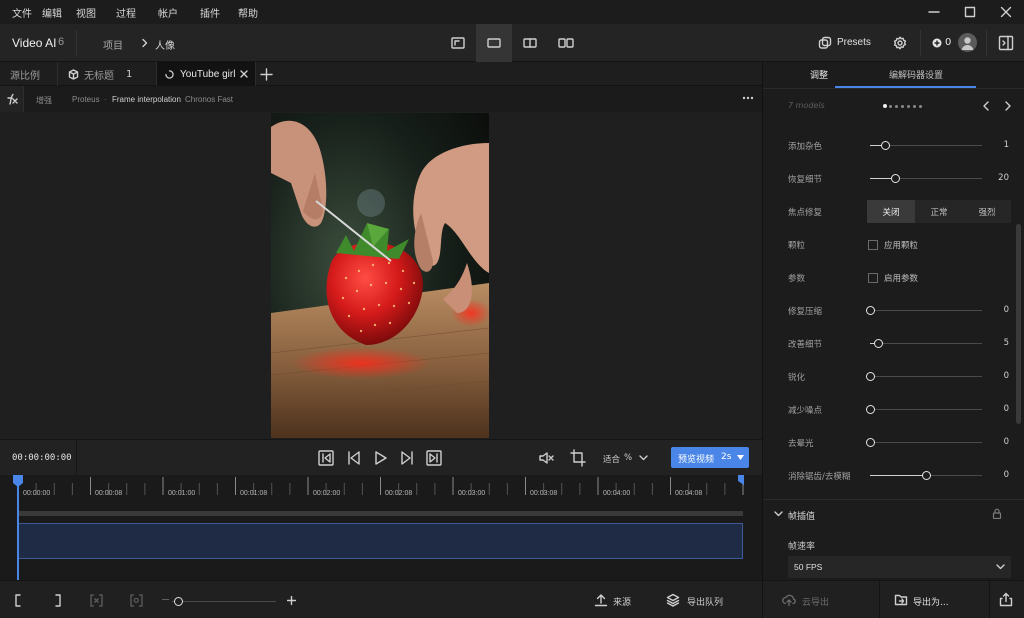 The image size is (1024, 618). Describe the element at coordinates (1006, 12) in the screenshot. I see `close-icon` at that location.